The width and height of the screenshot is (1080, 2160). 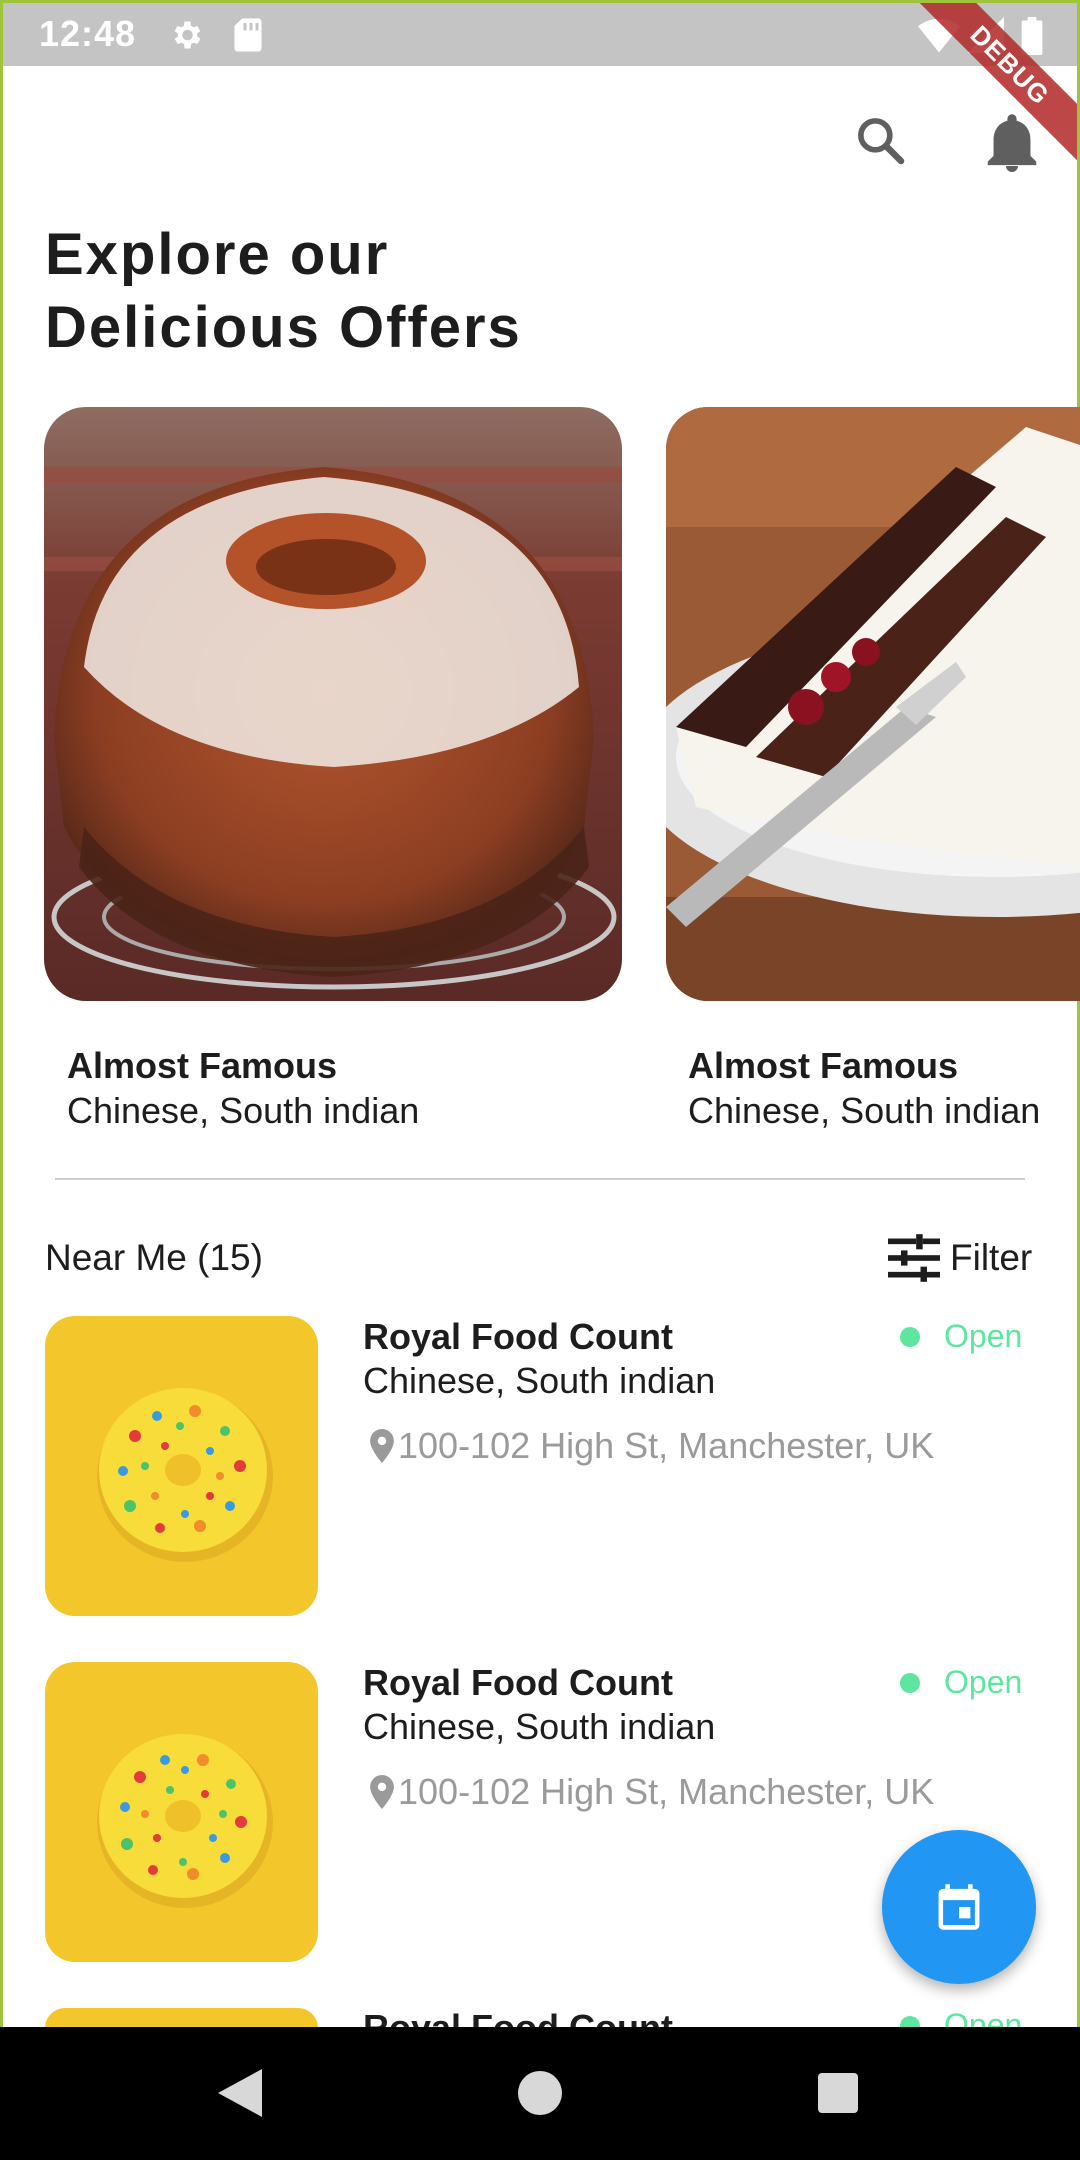 I want to click on calendar-icon, so click(x=959, y=1907).